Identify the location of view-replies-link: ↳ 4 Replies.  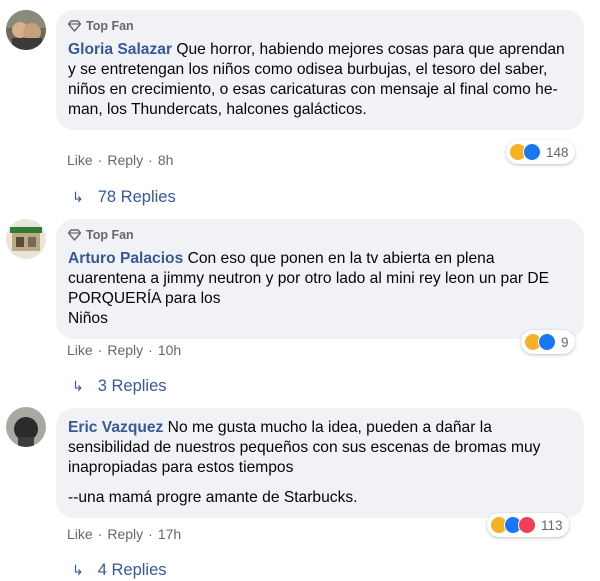
(119, 570).